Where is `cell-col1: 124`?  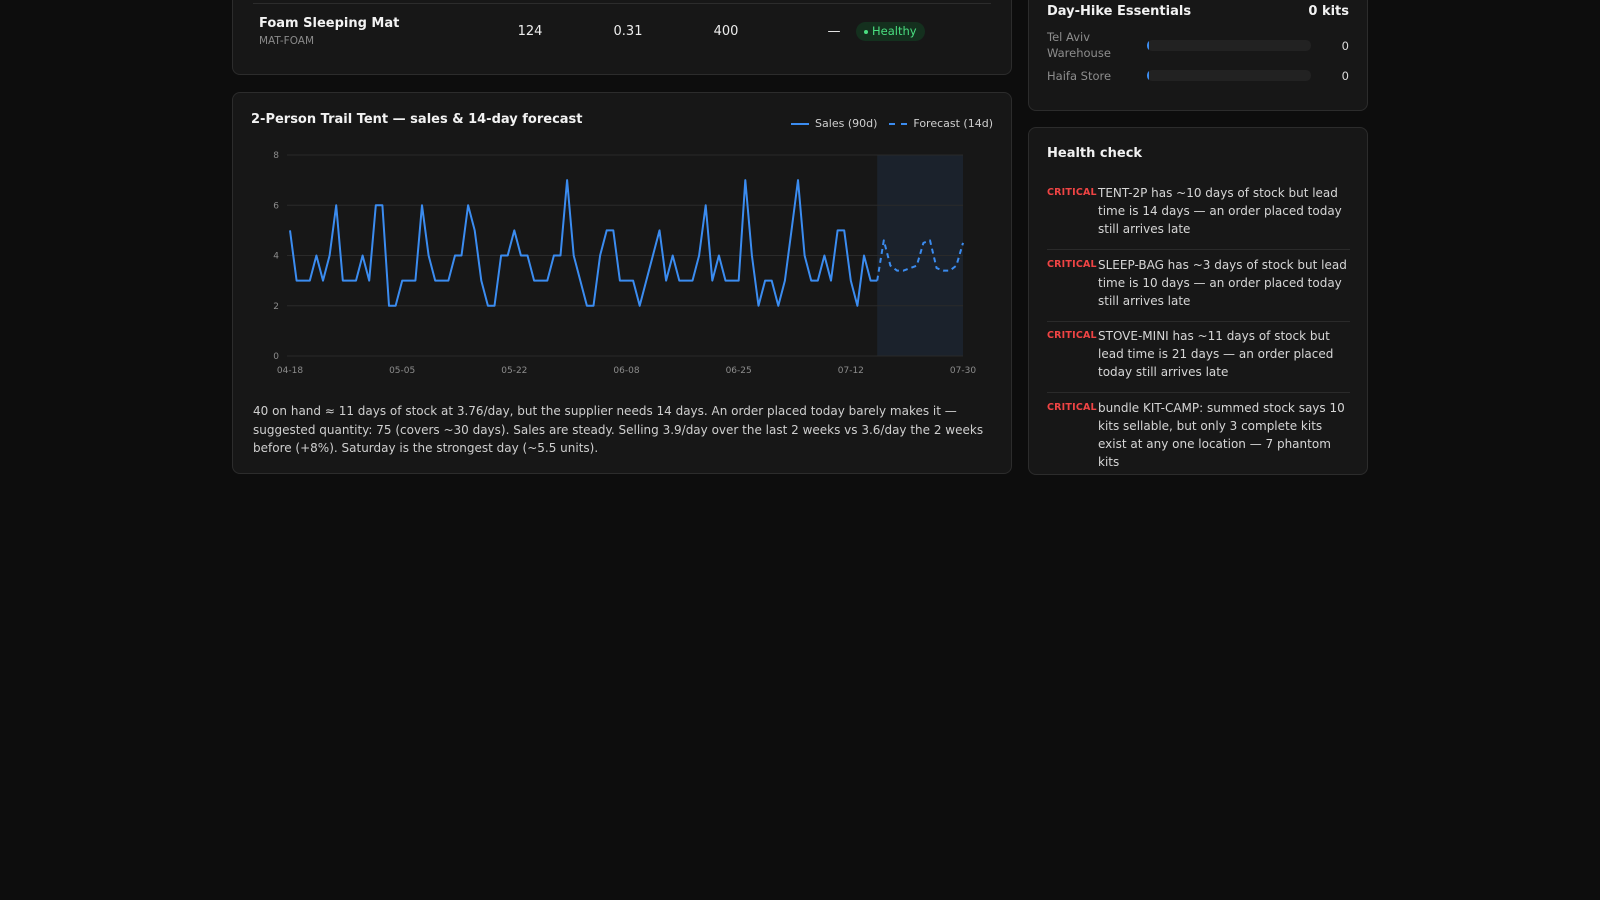
cell-col1: 124 is located at coordinates (530, 31).